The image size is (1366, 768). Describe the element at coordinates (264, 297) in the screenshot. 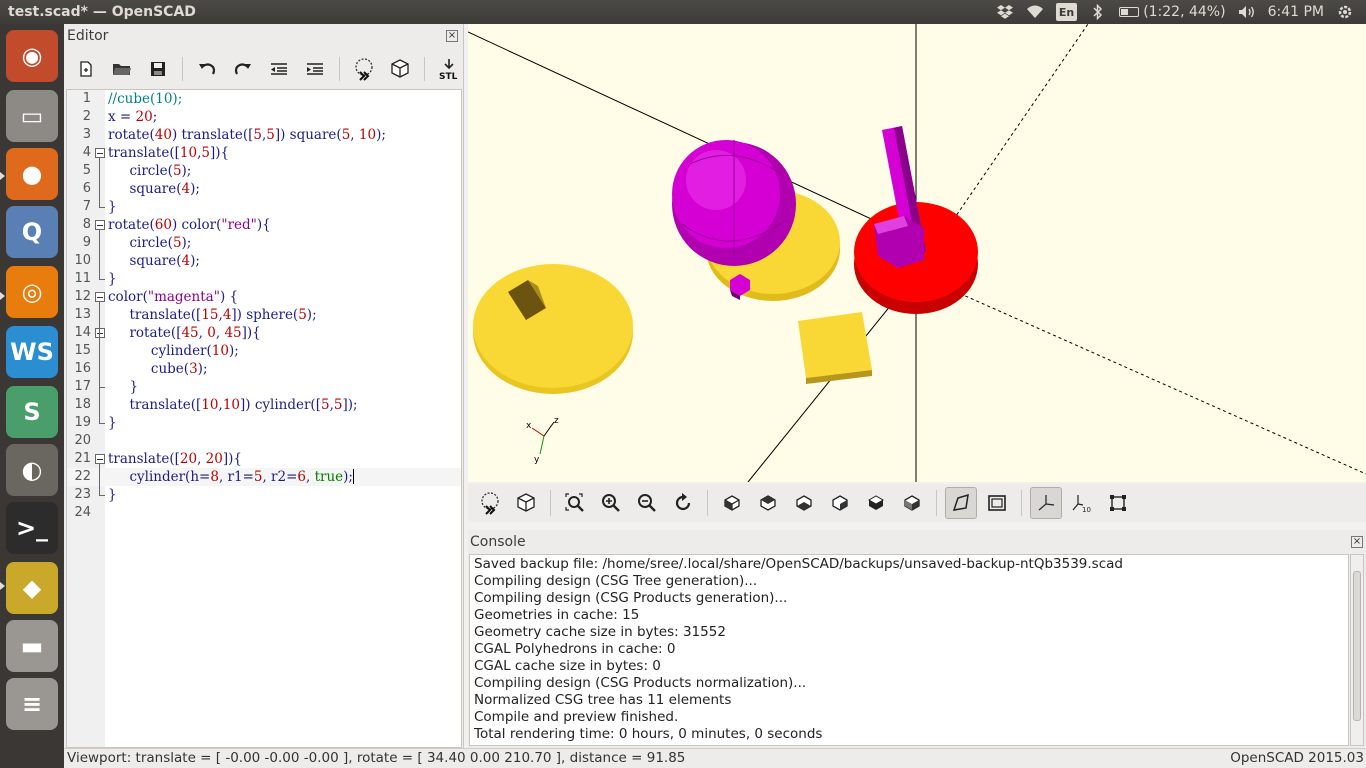

I see `code-line: 12 color("magenta") {` at that location.